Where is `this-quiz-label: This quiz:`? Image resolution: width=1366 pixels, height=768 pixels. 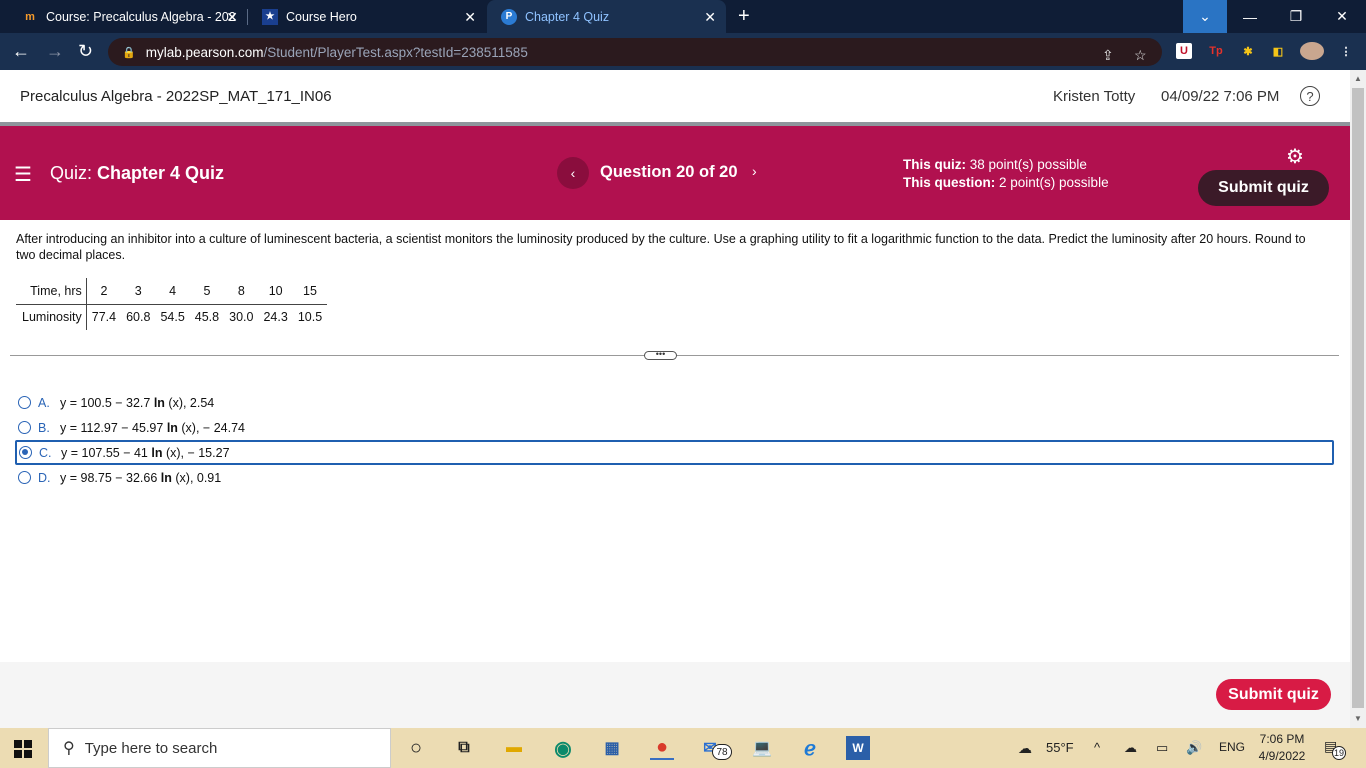
this-quiz-label: This quiz: is located at coordinates (934, 164).